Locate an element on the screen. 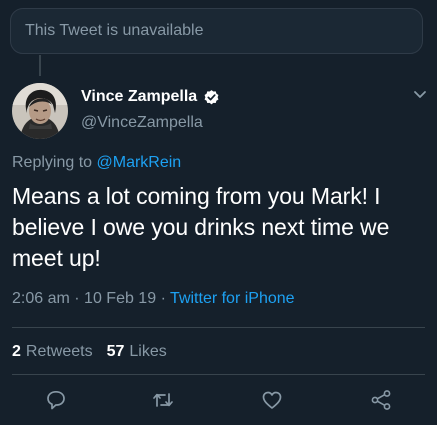 This screenshot has height=425, width=437. retweets-stat: 2 Retweets is located at coordinates (52, 352).